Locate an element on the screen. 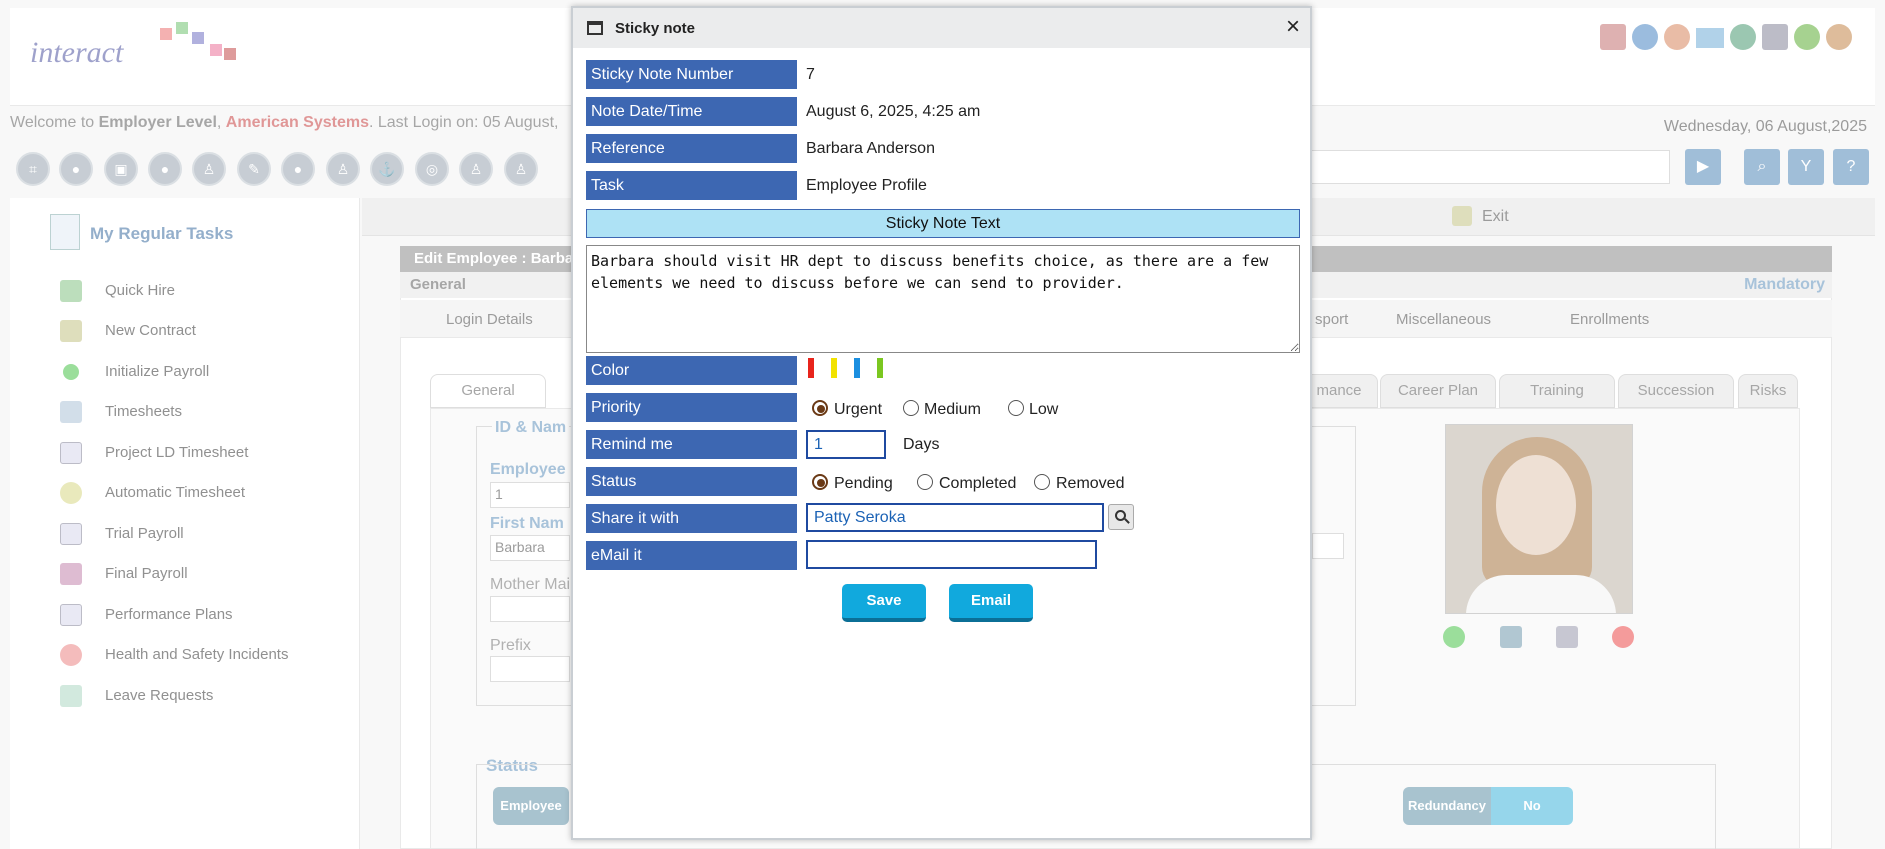 The height and width of the screenshot is (849, 1885). task-label: Task is located at coordinates (691, 185).